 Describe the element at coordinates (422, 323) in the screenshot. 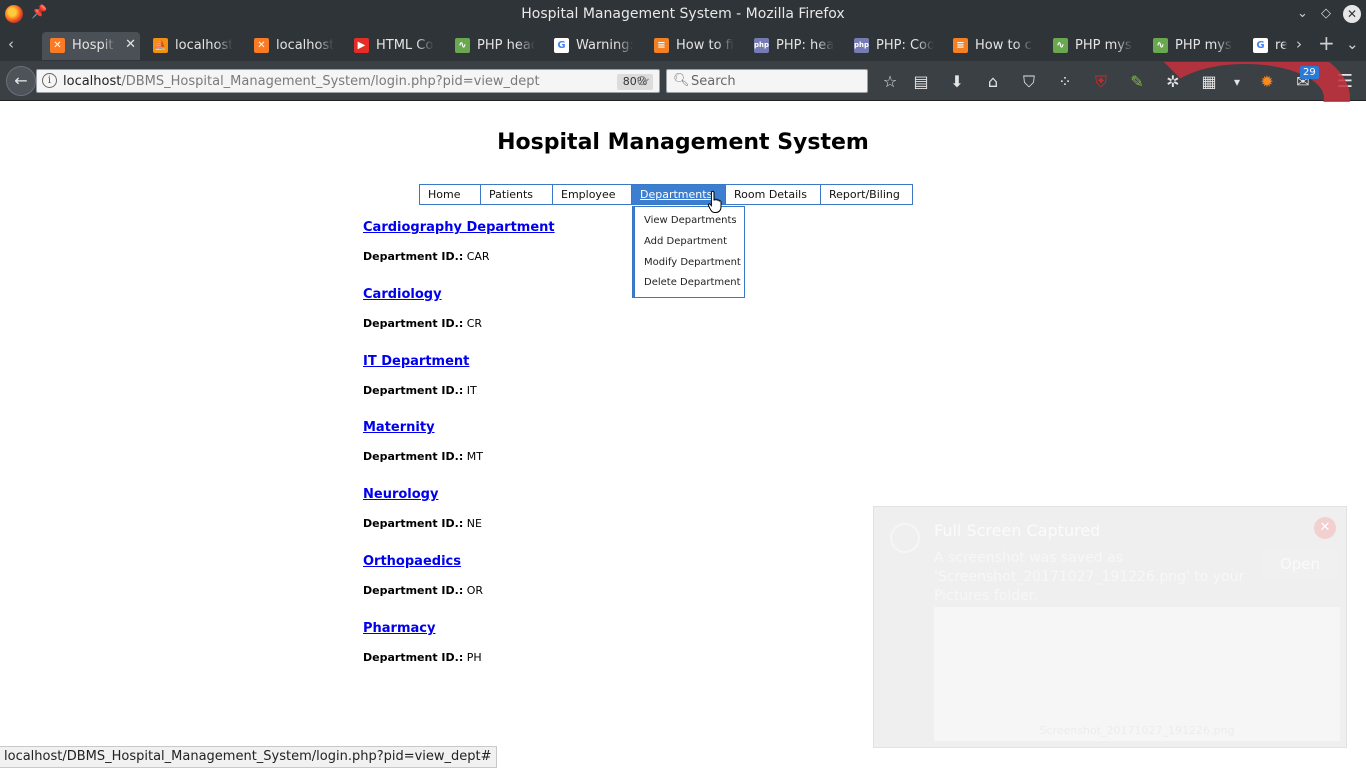

I see `department-id-row: Department ID.: CR` at that location.